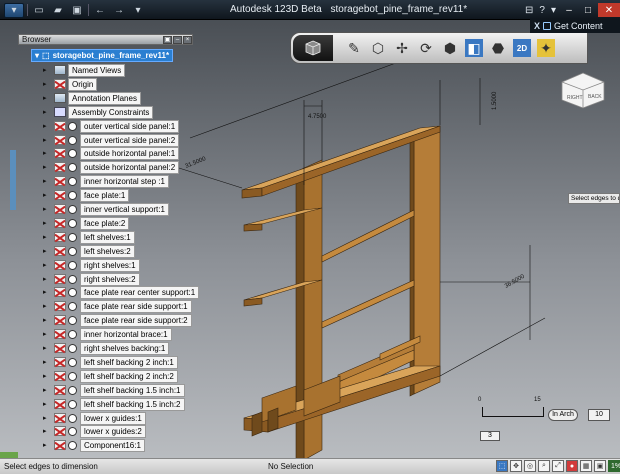  I want to click on undo-icon: ←, so click(100, 10).